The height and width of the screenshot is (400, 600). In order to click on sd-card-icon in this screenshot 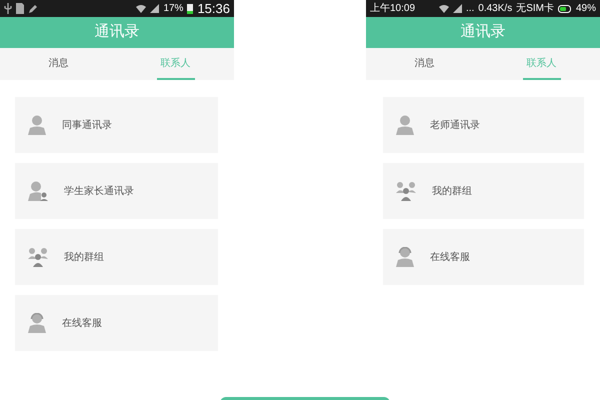, I will do `click(20, 8)`.